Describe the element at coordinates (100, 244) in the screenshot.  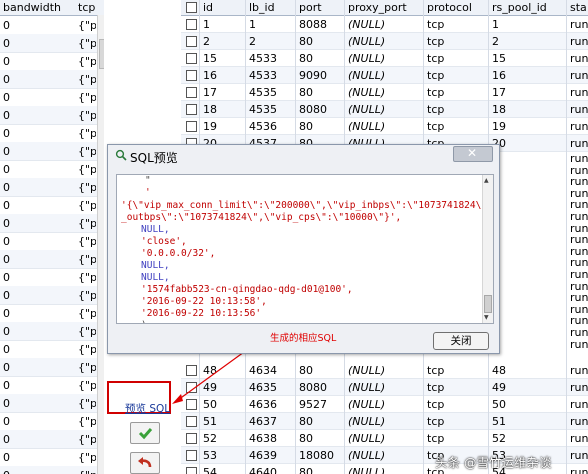
I see `left-table-scrollbar` at that location.